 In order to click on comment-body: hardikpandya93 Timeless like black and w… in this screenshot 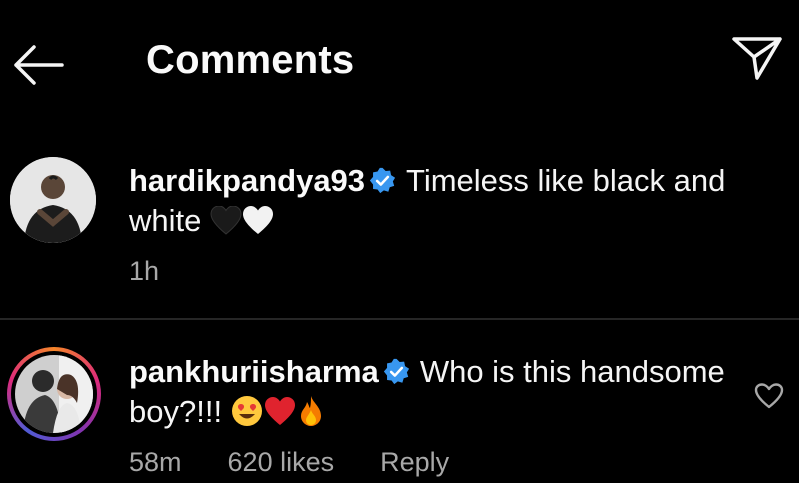, I will do `click(449, 201)`.